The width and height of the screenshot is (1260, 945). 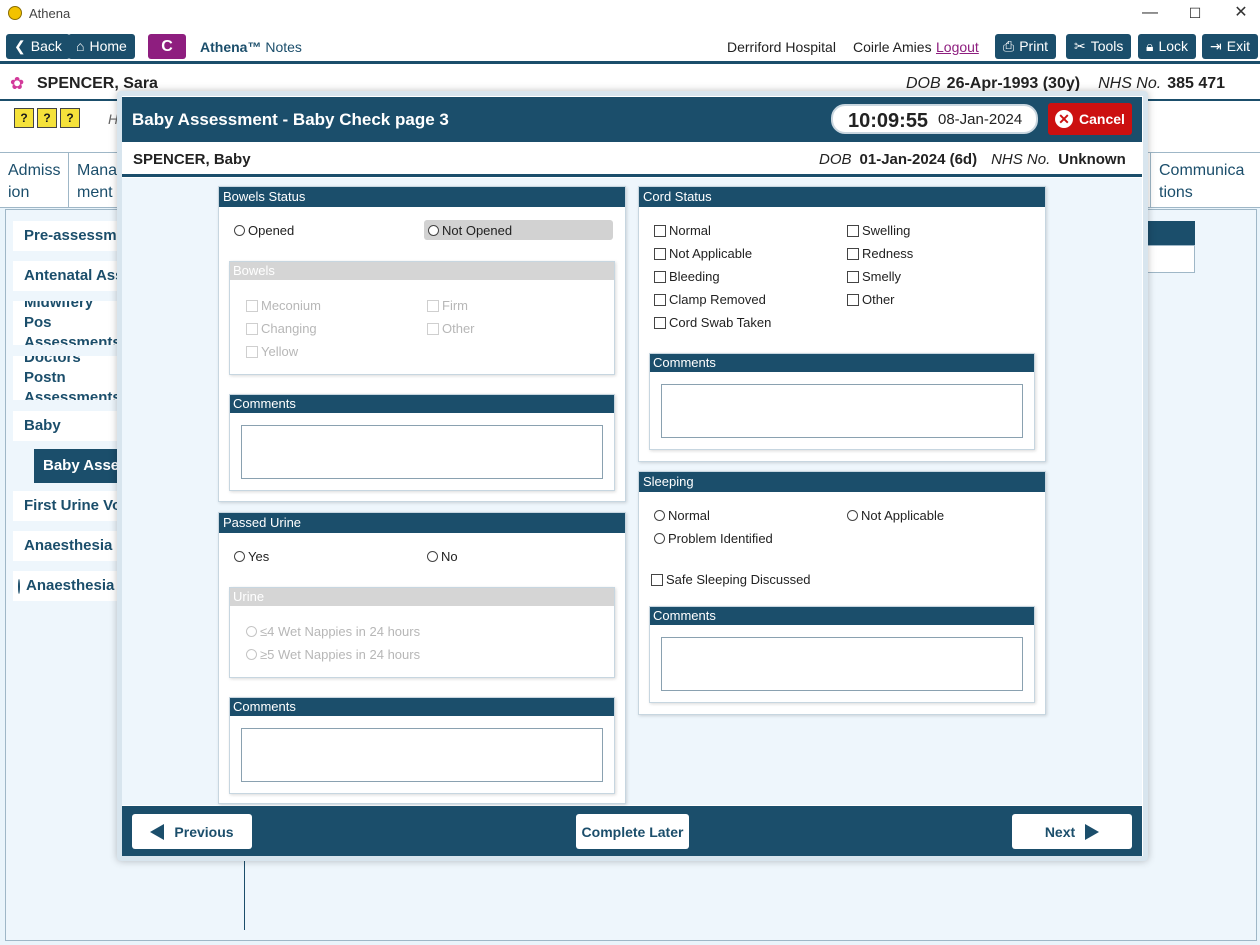 What do you see at coordinates (422, 523) in the screenshot?
I see `passed-urine-title: Passed Urine` at bounding box center [422, 523].